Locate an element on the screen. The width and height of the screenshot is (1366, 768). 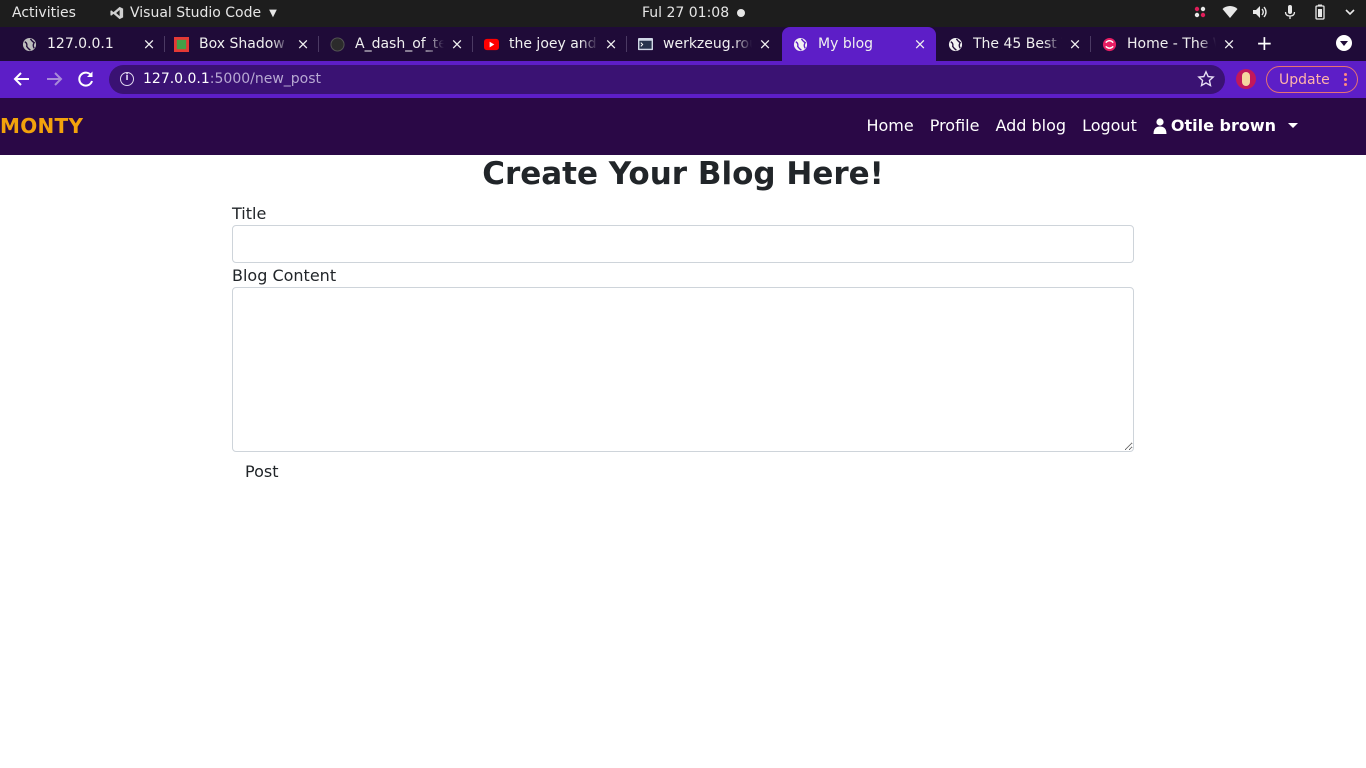
volume-icon is located at coordinates (1260, 12).